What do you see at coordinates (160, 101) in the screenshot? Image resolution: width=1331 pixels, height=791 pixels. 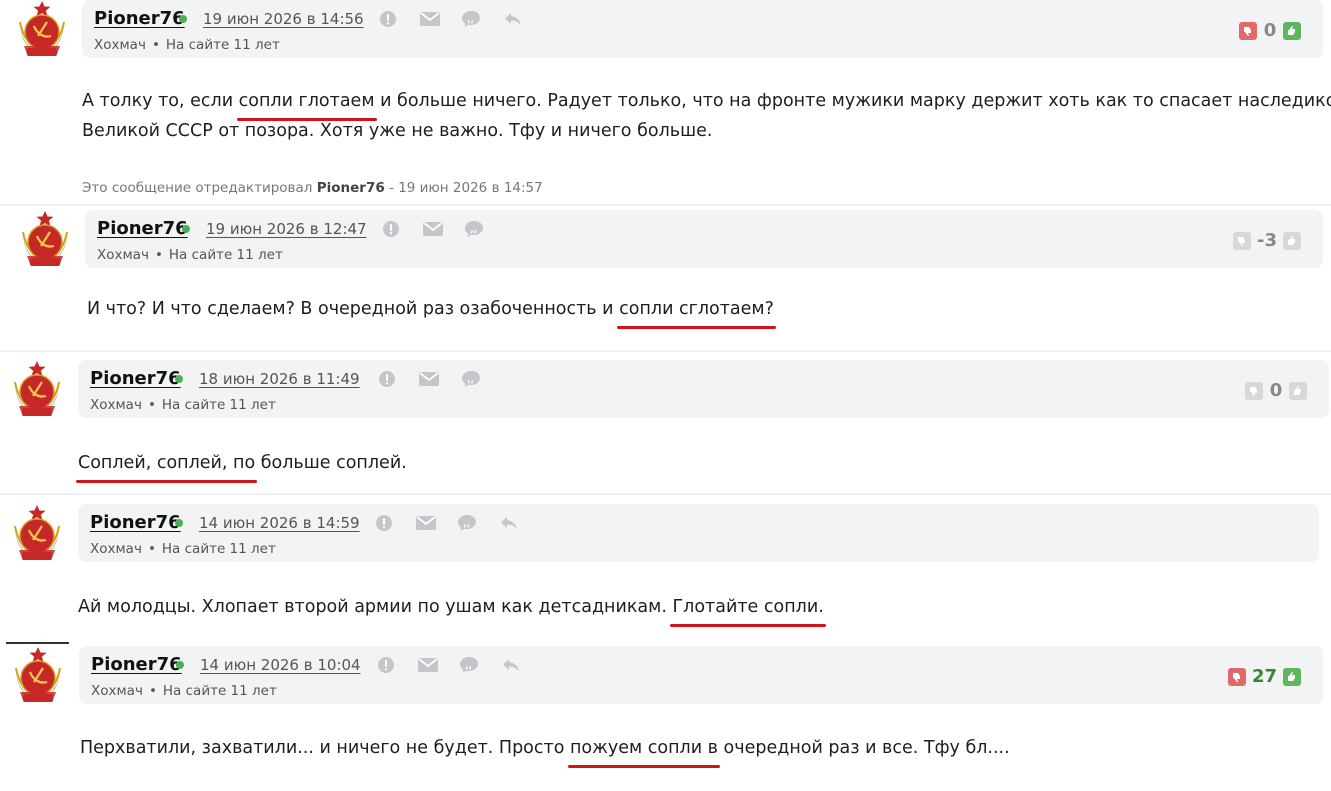 I see `comment-text-fragment: А толку то, если` at bounding box center [160, 101].